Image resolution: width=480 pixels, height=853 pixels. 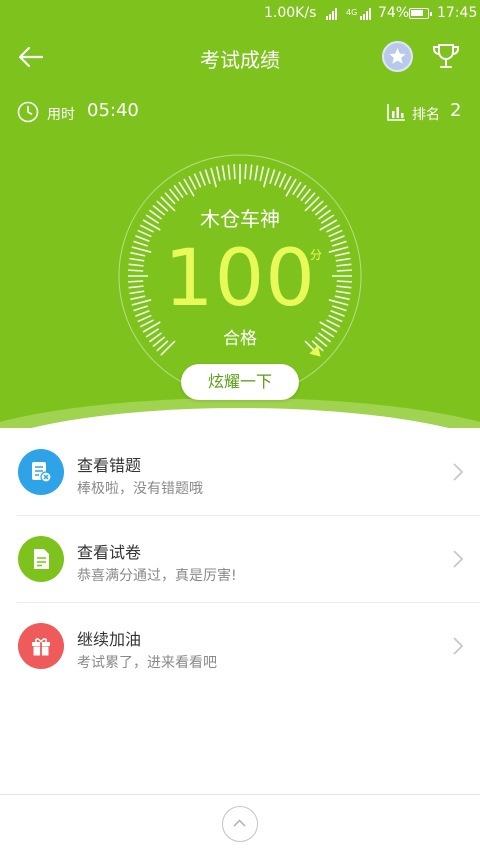 I want to click on score-unit: 分, so click(x=316, y=255).